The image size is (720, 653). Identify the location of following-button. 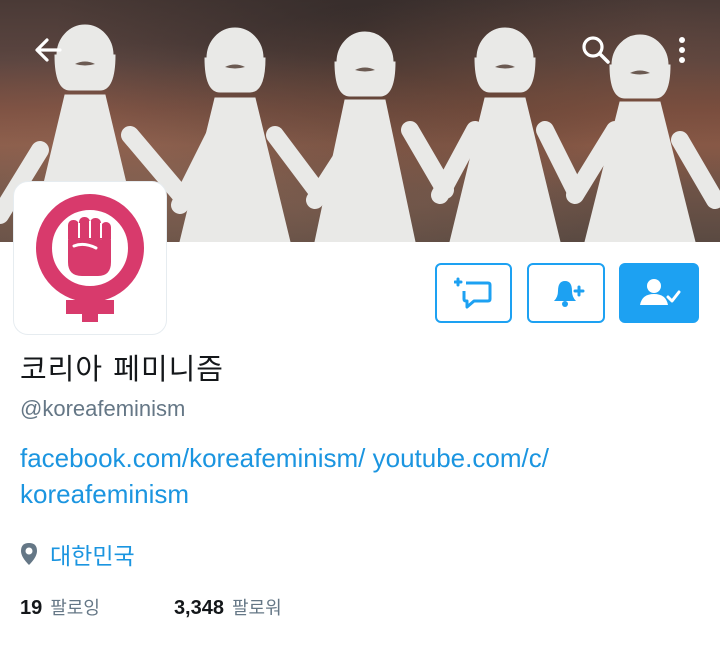
(659, 293).